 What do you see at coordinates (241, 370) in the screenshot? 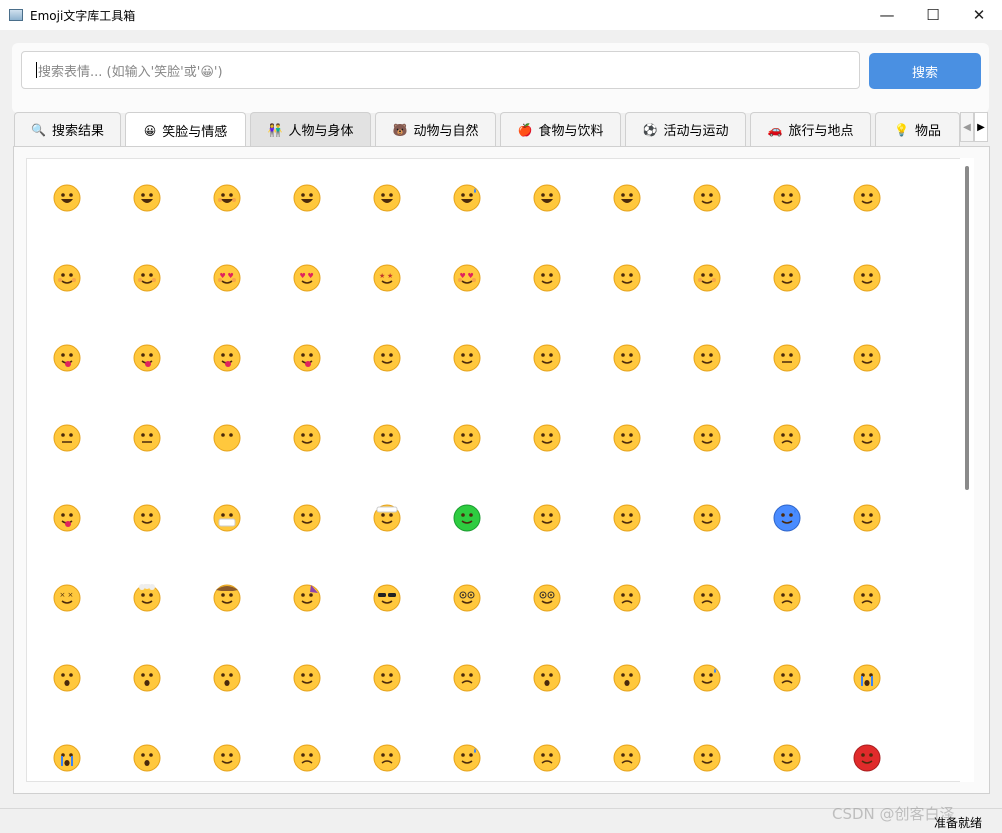
I see `emoji-cell-zany` at bounding box center [241, 370].